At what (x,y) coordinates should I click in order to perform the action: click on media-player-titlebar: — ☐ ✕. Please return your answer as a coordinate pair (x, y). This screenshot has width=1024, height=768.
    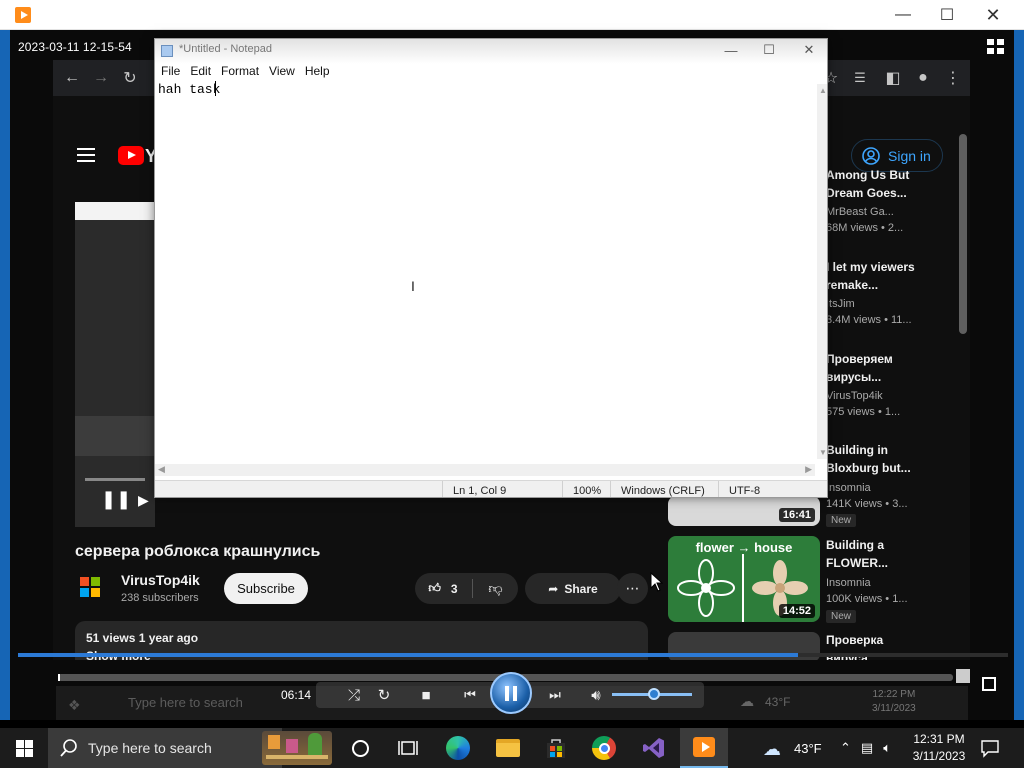
    Looking at the image, I should click on (512, 15).